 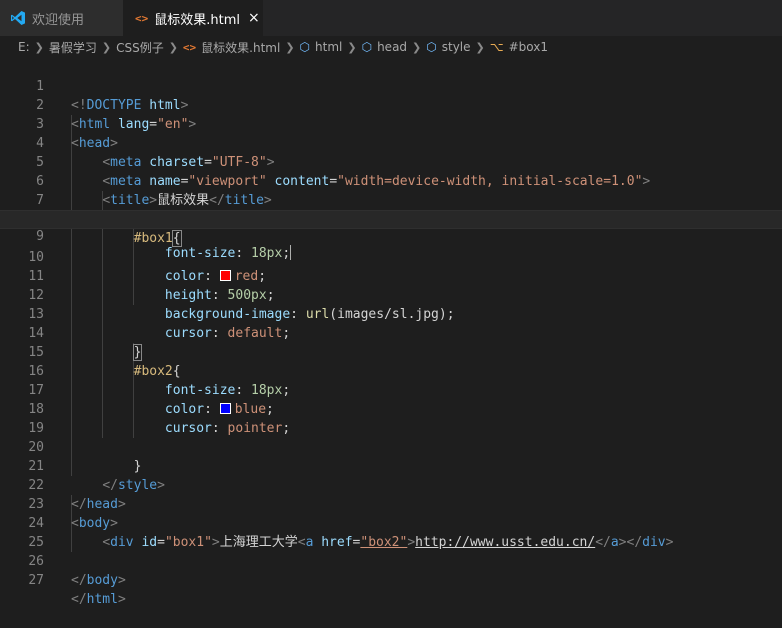 I want to click on code-line: 14 }, so click(x=391, y=333).